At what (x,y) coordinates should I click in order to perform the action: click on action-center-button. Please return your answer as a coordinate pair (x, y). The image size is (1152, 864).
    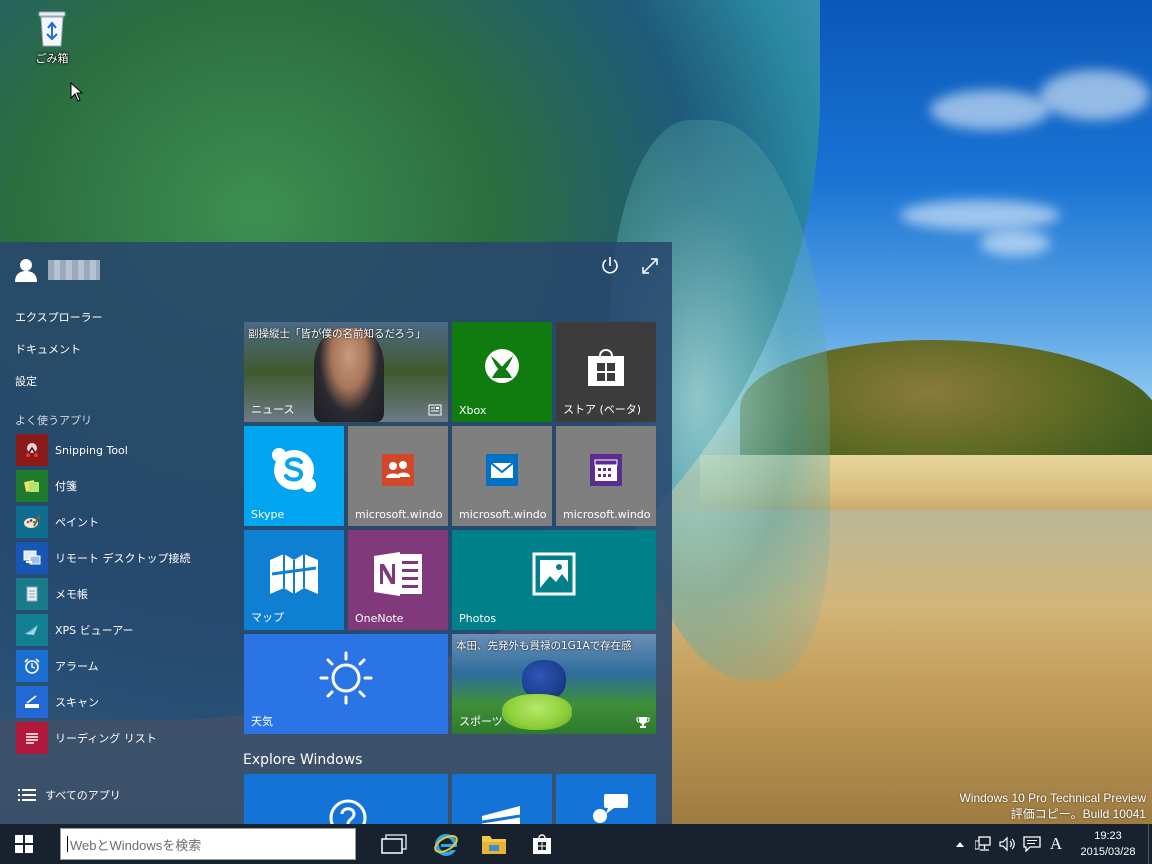
    Looking at the image, I should click on (1032, 844).